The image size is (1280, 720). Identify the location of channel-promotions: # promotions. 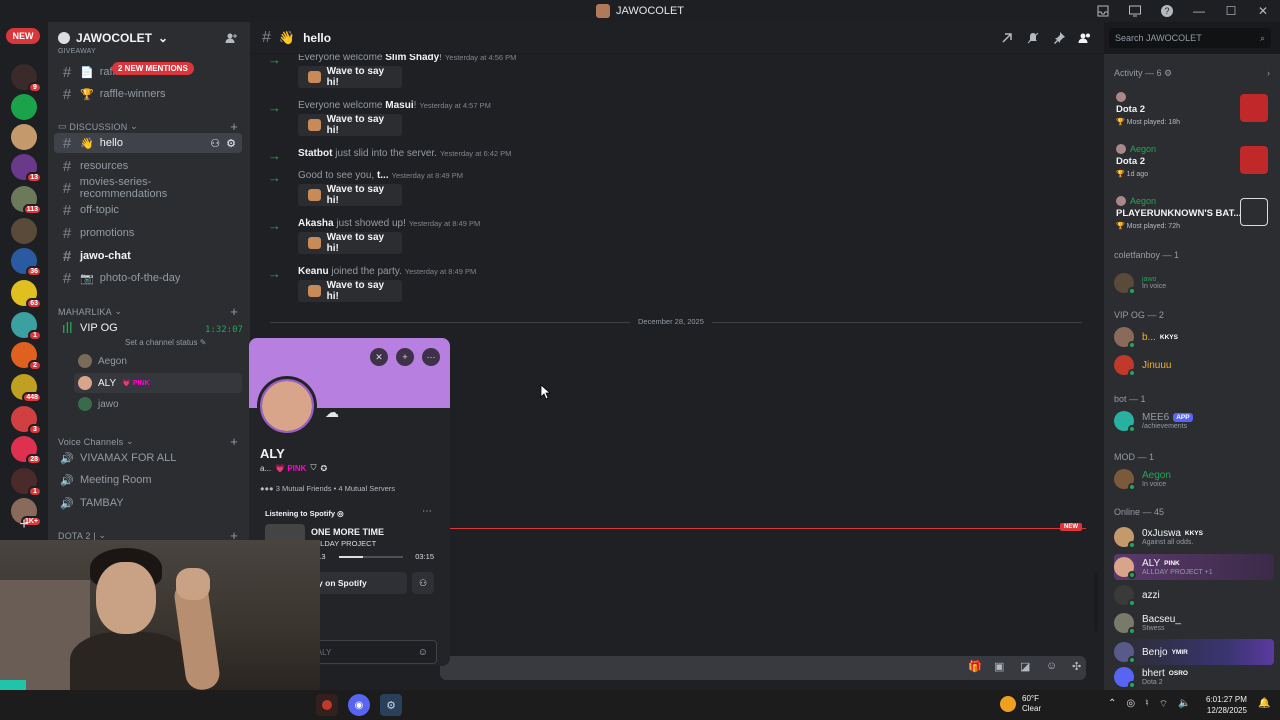
(148, 233).